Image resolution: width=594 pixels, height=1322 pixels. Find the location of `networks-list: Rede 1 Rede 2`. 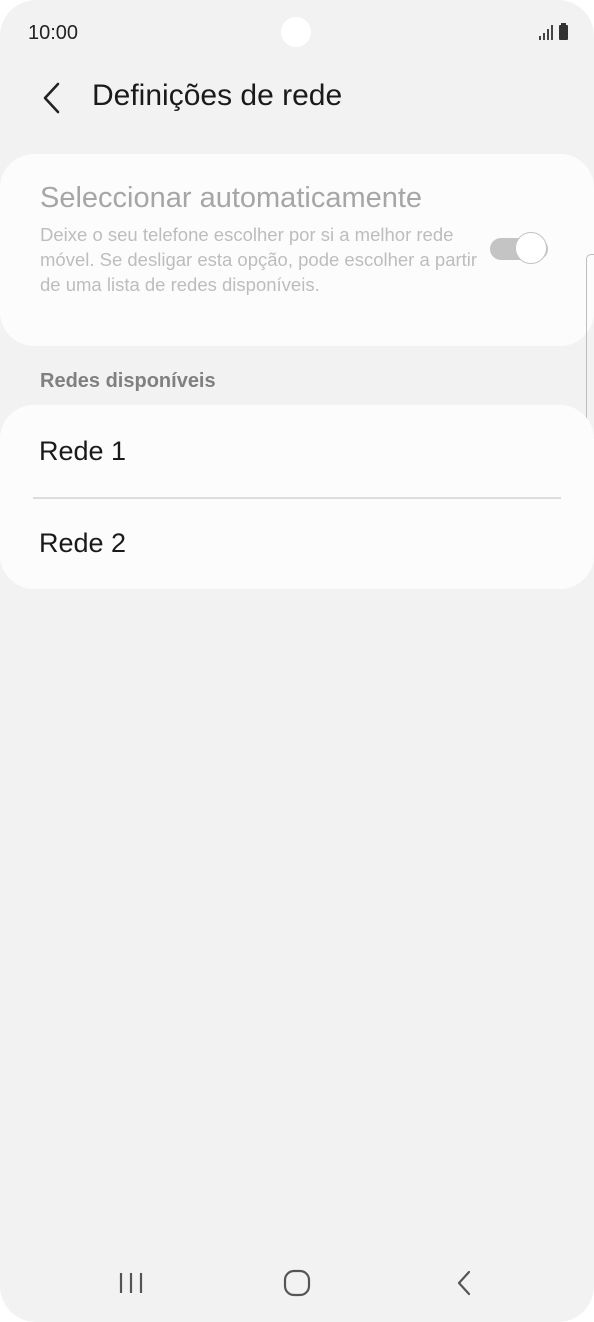

networks-list: Rede 1 Rede 2 is located at coordinates (297, 497).